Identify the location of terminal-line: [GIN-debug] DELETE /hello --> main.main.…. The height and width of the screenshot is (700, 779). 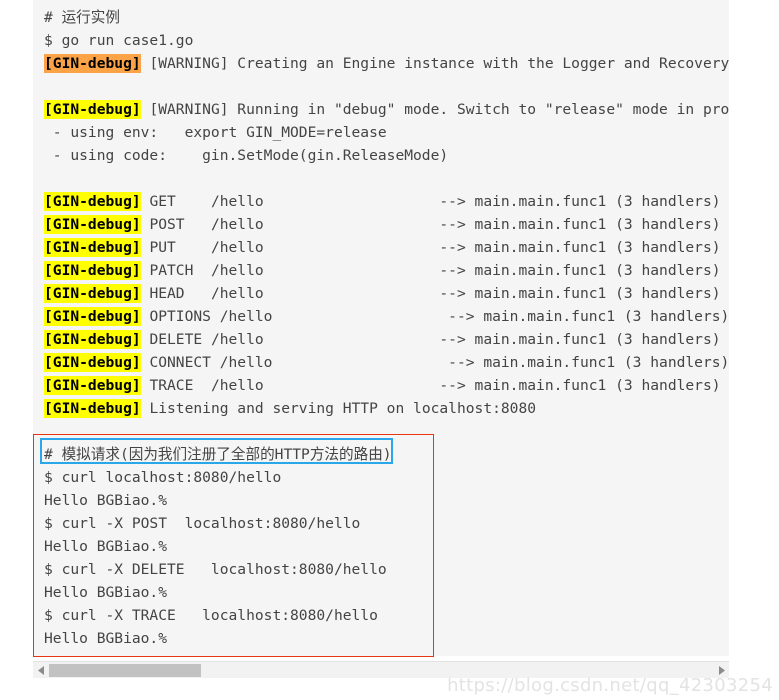
(386, 339).